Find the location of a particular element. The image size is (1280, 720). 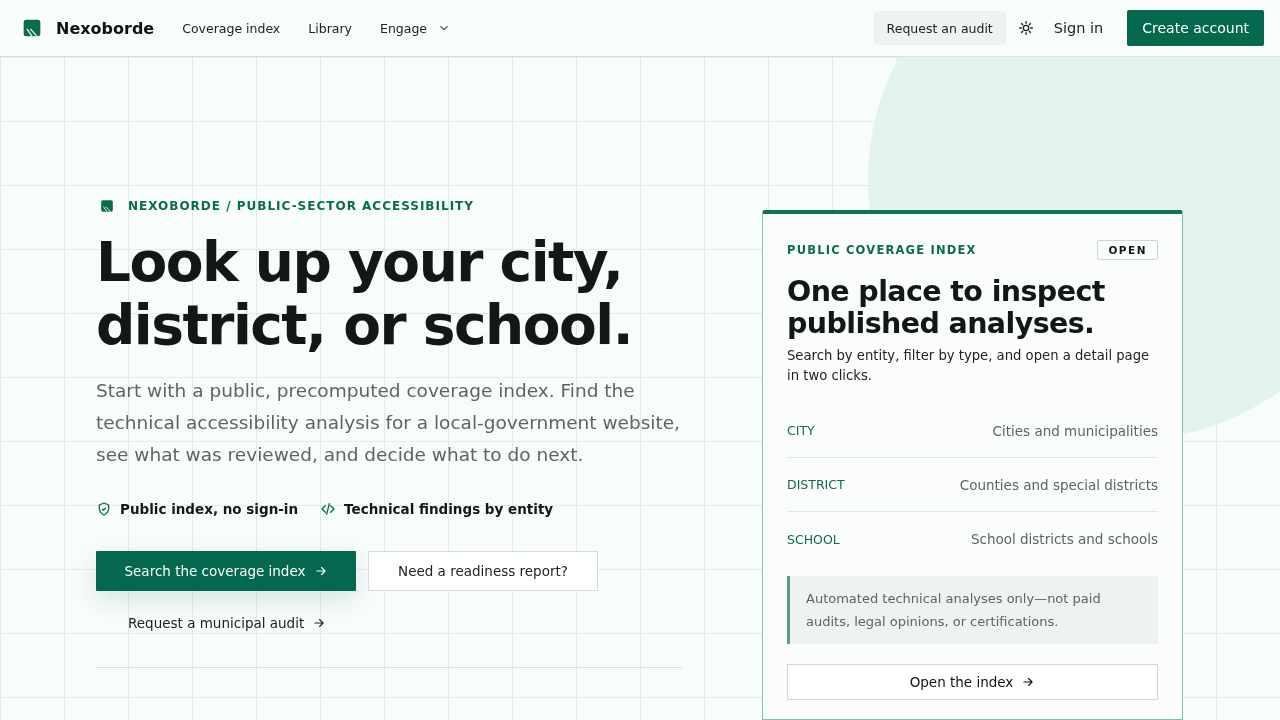

hero-heading: Look up your city, district, or school. is located at coordinates (365, 294).